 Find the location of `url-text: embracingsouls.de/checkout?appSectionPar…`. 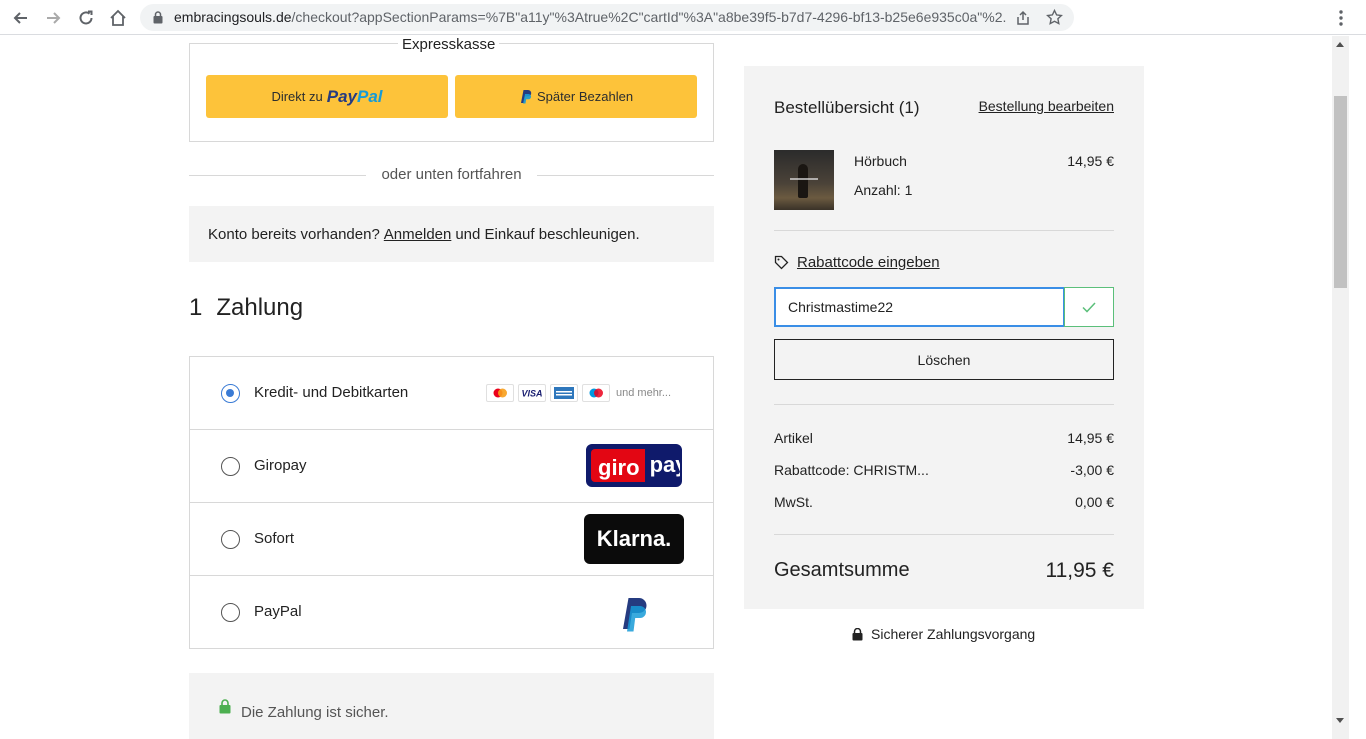

url-text: embracingsouls.de/checkout?appSectionPar… is located at coordinates (590, 17).